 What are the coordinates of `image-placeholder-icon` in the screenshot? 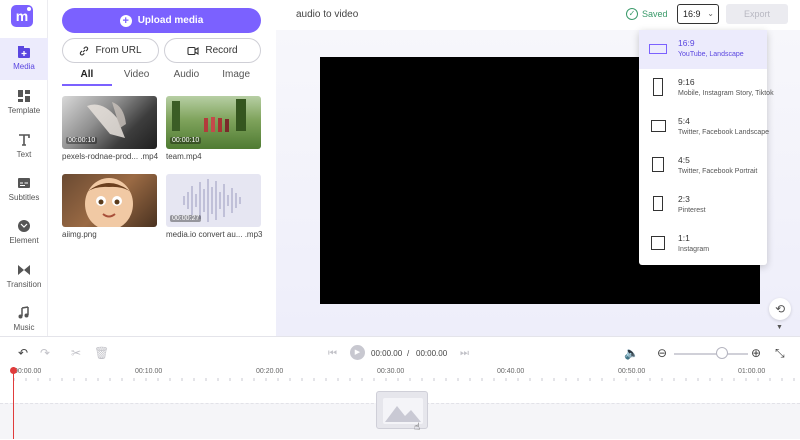 It's located at (403, 411).